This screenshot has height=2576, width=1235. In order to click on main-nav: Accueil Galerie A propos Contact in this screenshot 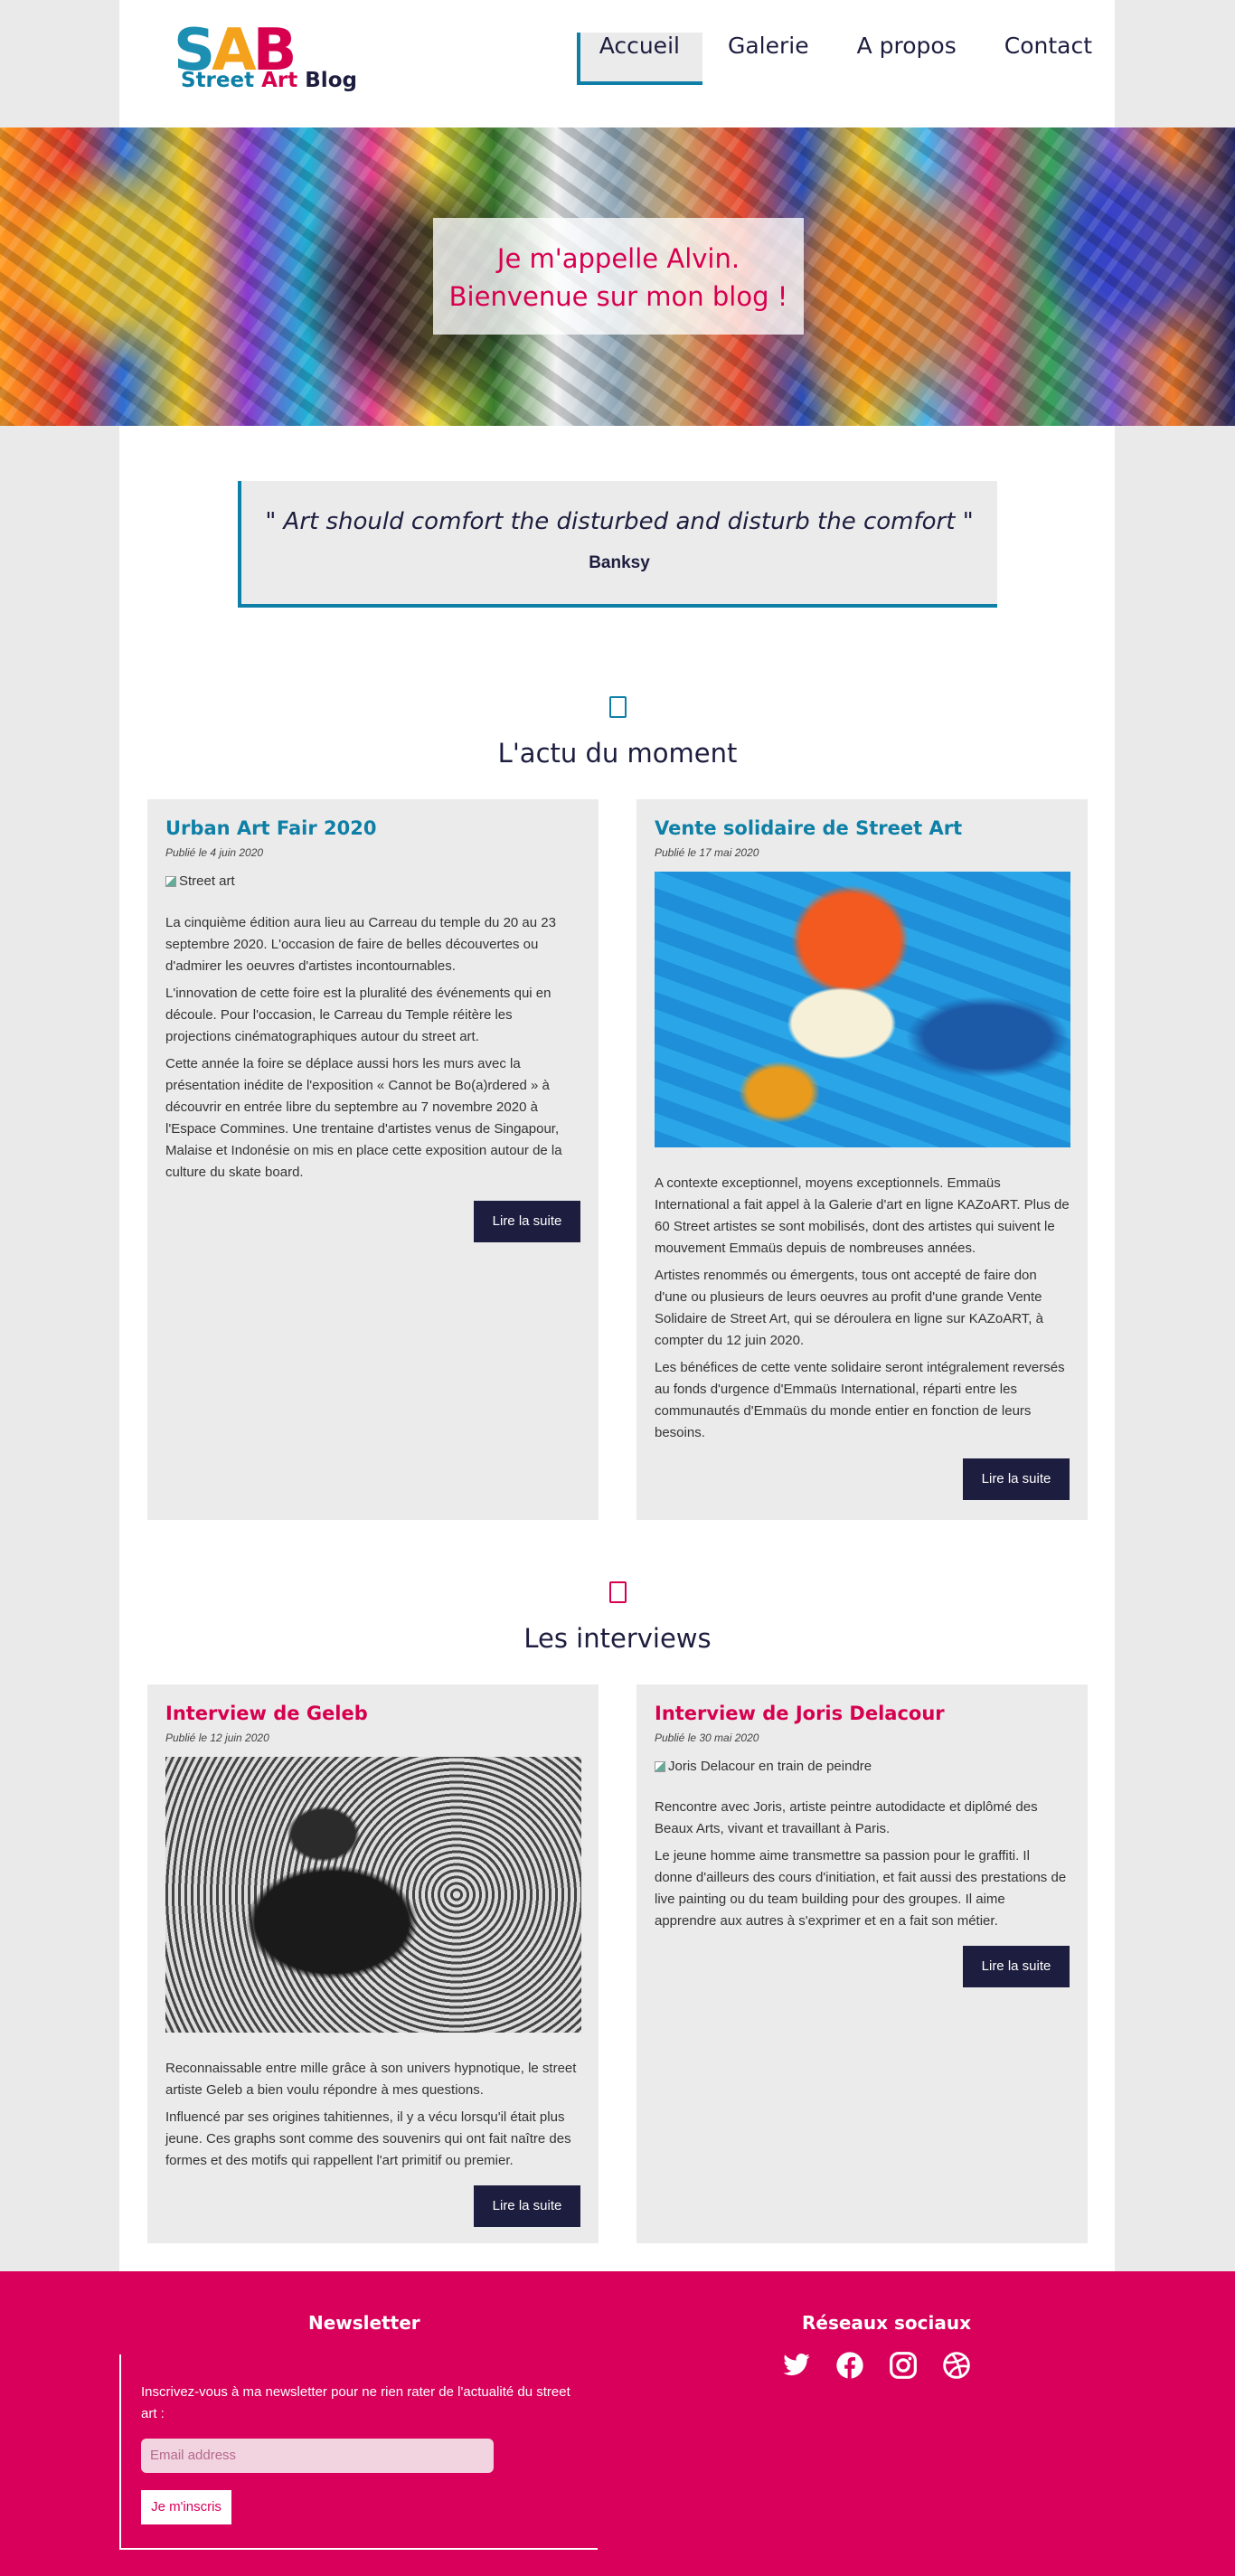, I will do `click(845, 59)`.